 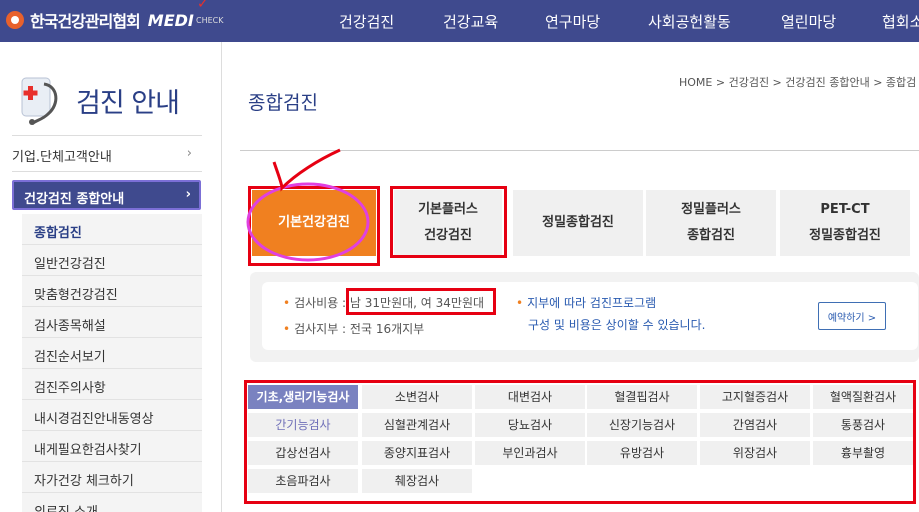 I want to click on nav-item-health-education: 건강교육, so click(x=470, y=21).